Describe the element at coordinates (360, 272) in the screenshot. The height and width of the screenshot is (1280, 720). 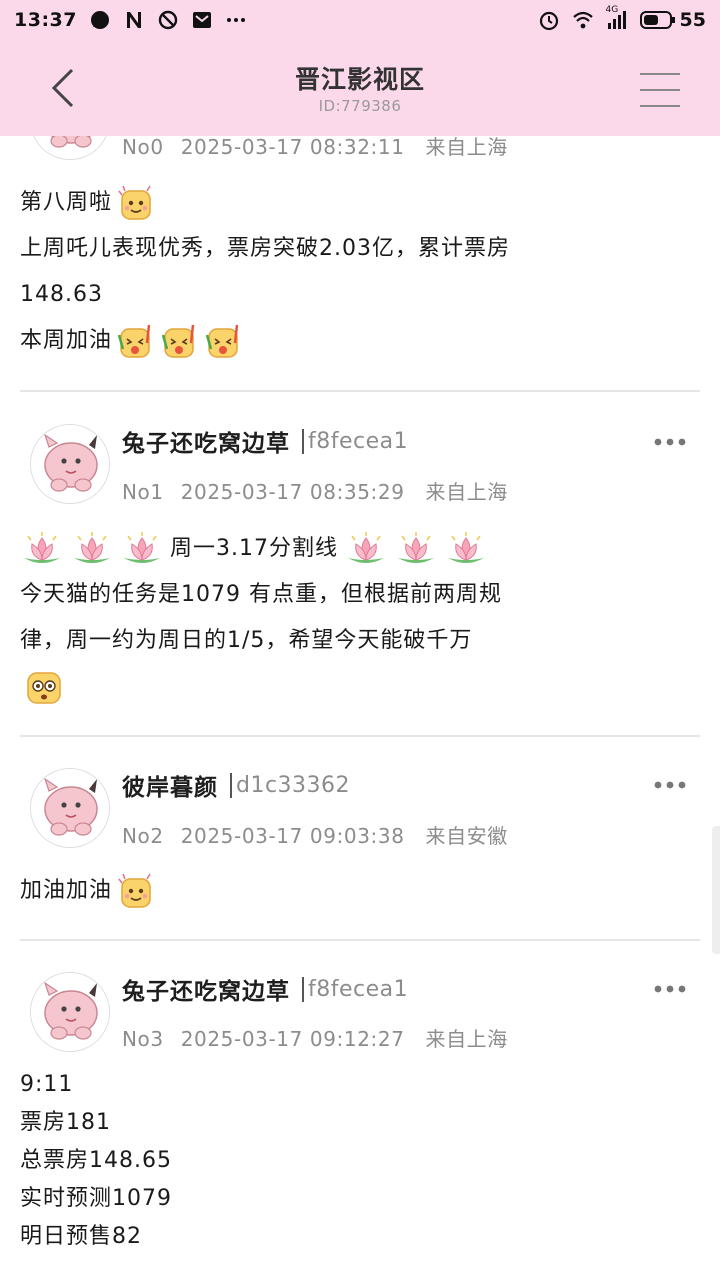
I see `post-body: 第八周啦 上周吒儿表现优秀，票房突破2.03亿，累计票房 148.63 本周加油` at that location.